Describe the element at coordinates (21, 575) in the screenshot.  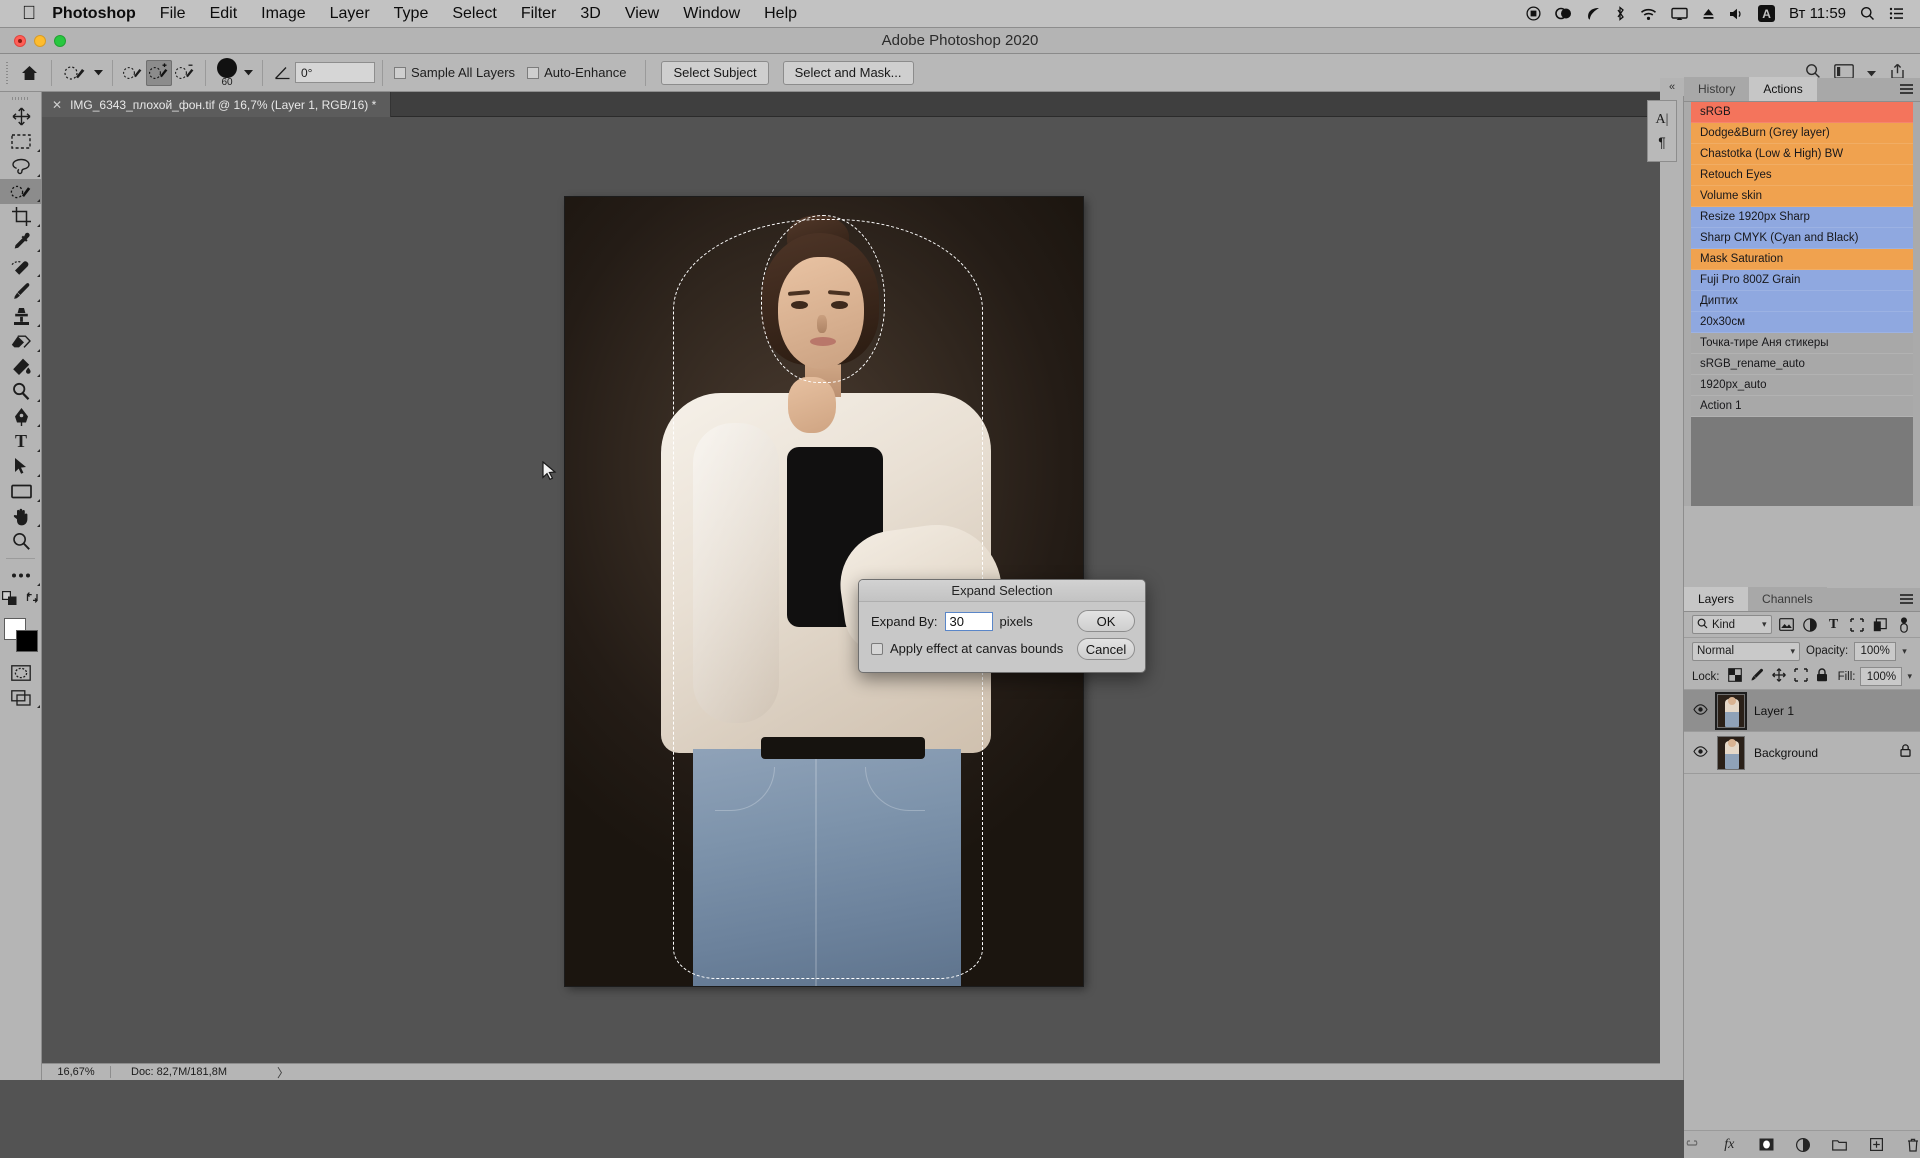
I see `edit-toolbar-tool` at that location.